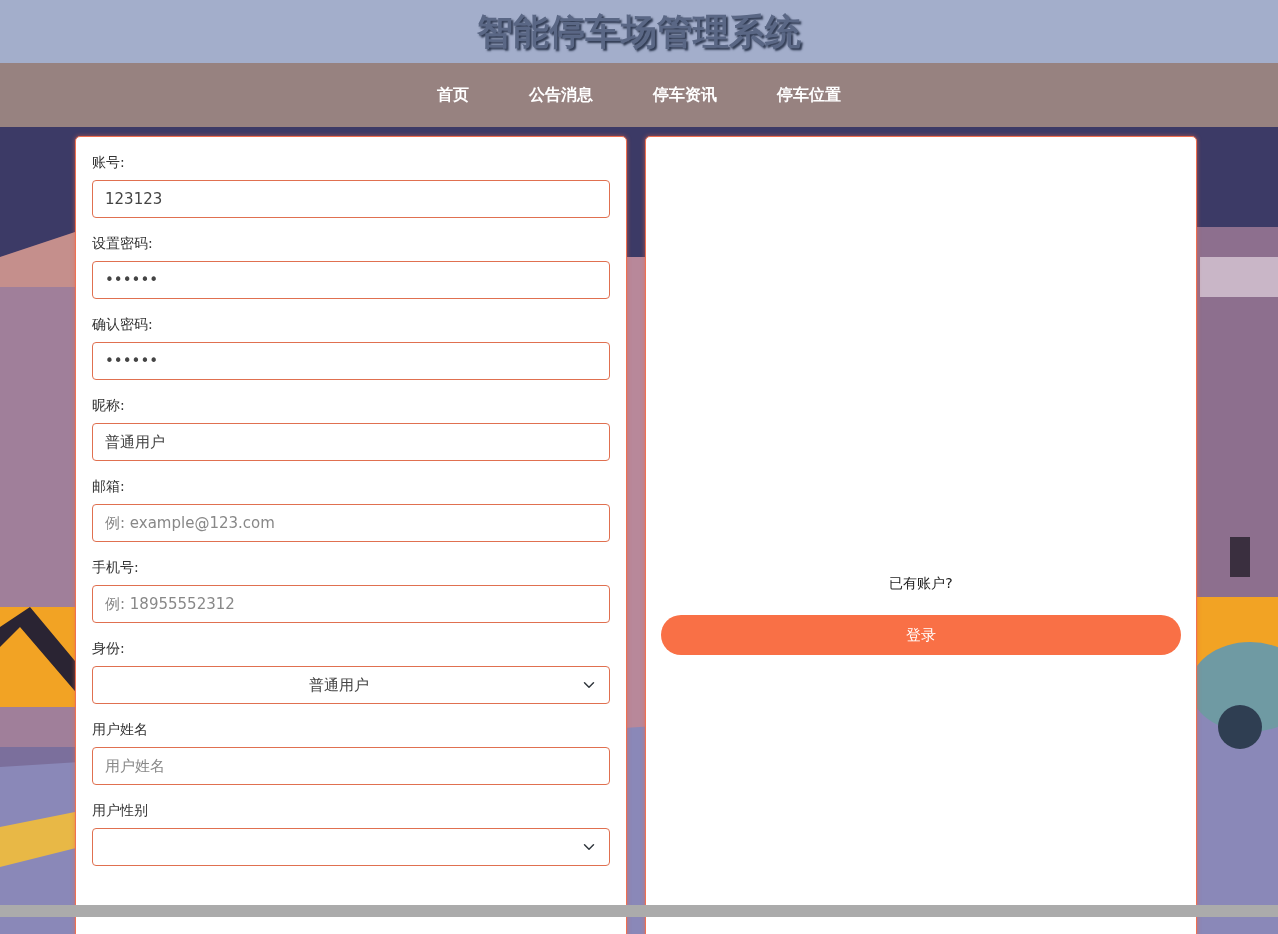 The image size is (1278, 934). What do you see at coordinates (115, 567) in the screenshot?
I see `field-label: 手机号:` at bounding box center [115, 567].